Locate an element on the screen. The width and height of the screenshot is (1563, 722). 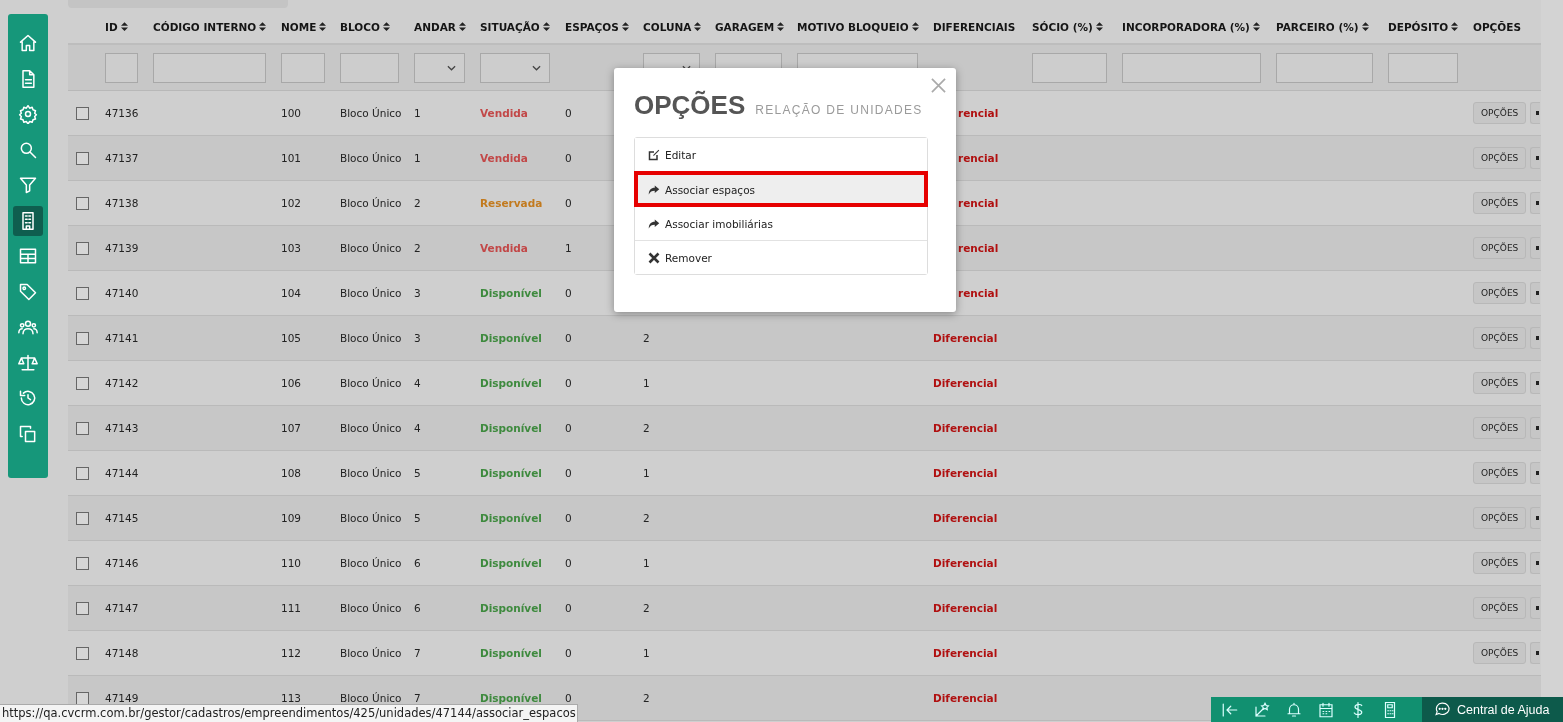
menu-item: Associar espaços is located at coordinates (781, 189).